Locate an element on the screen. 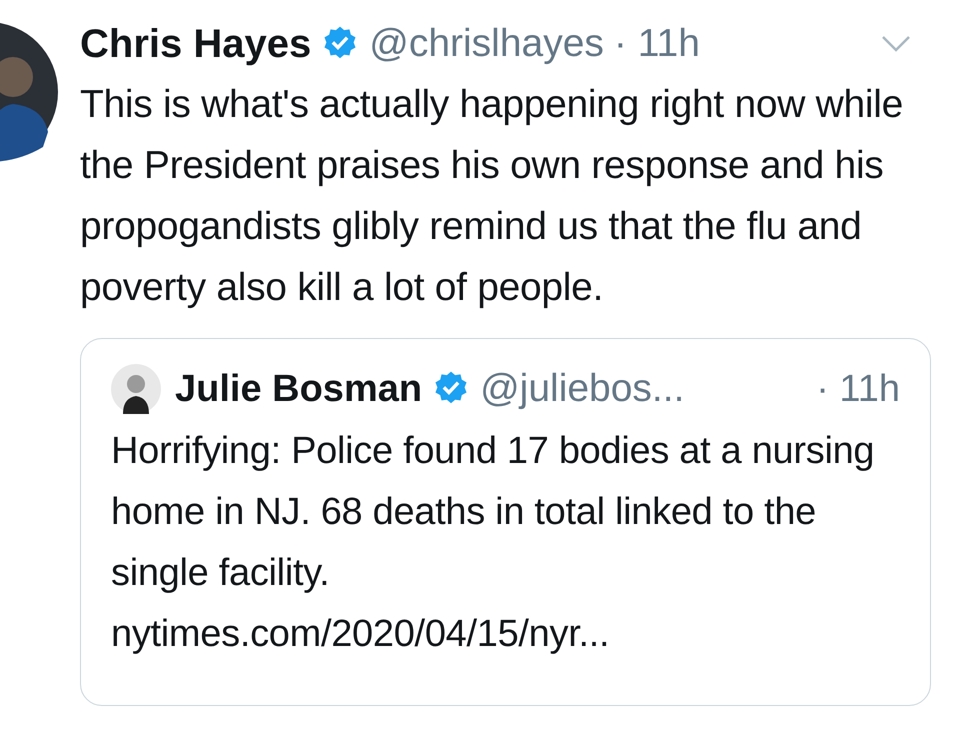  author-name: Julie Bosman is located at coordinates (298, 389).